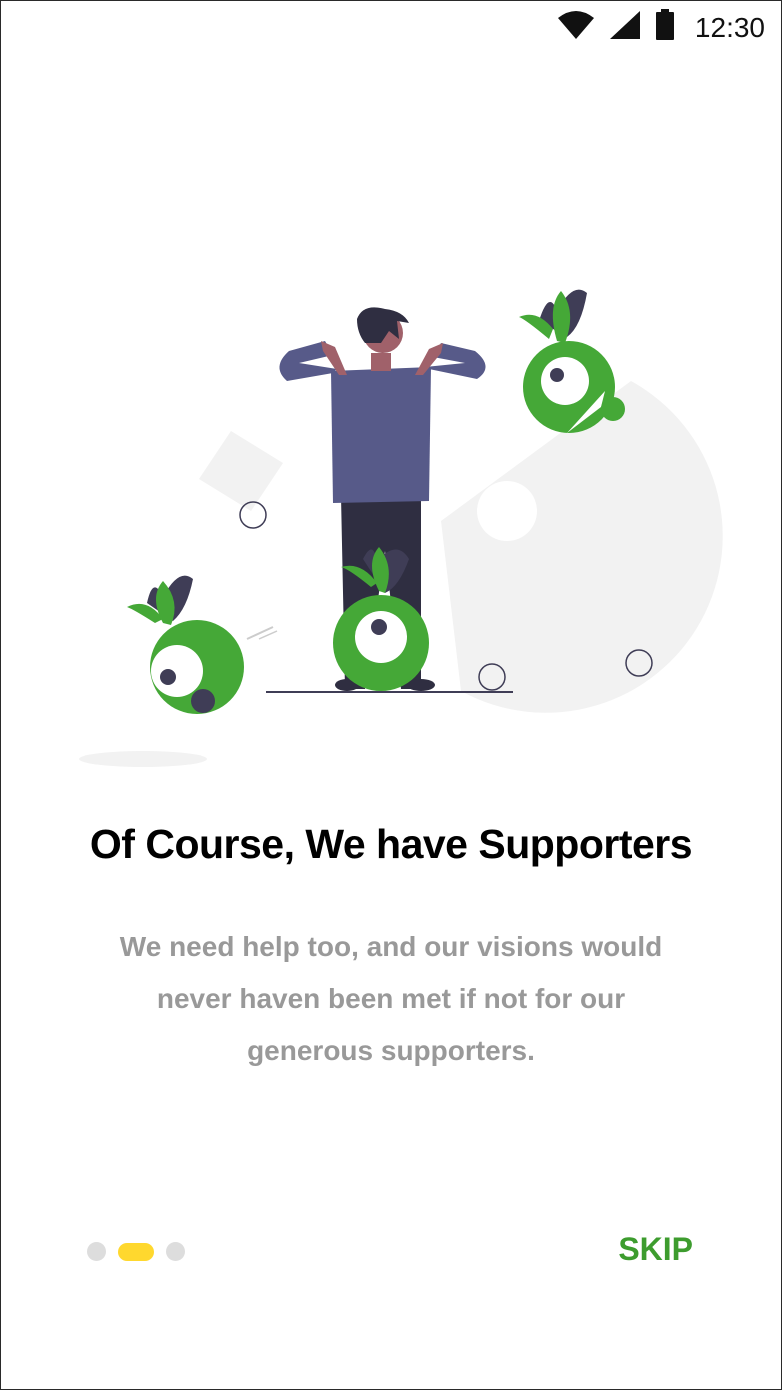  I want to click on battery-icon, so click(665, 27).